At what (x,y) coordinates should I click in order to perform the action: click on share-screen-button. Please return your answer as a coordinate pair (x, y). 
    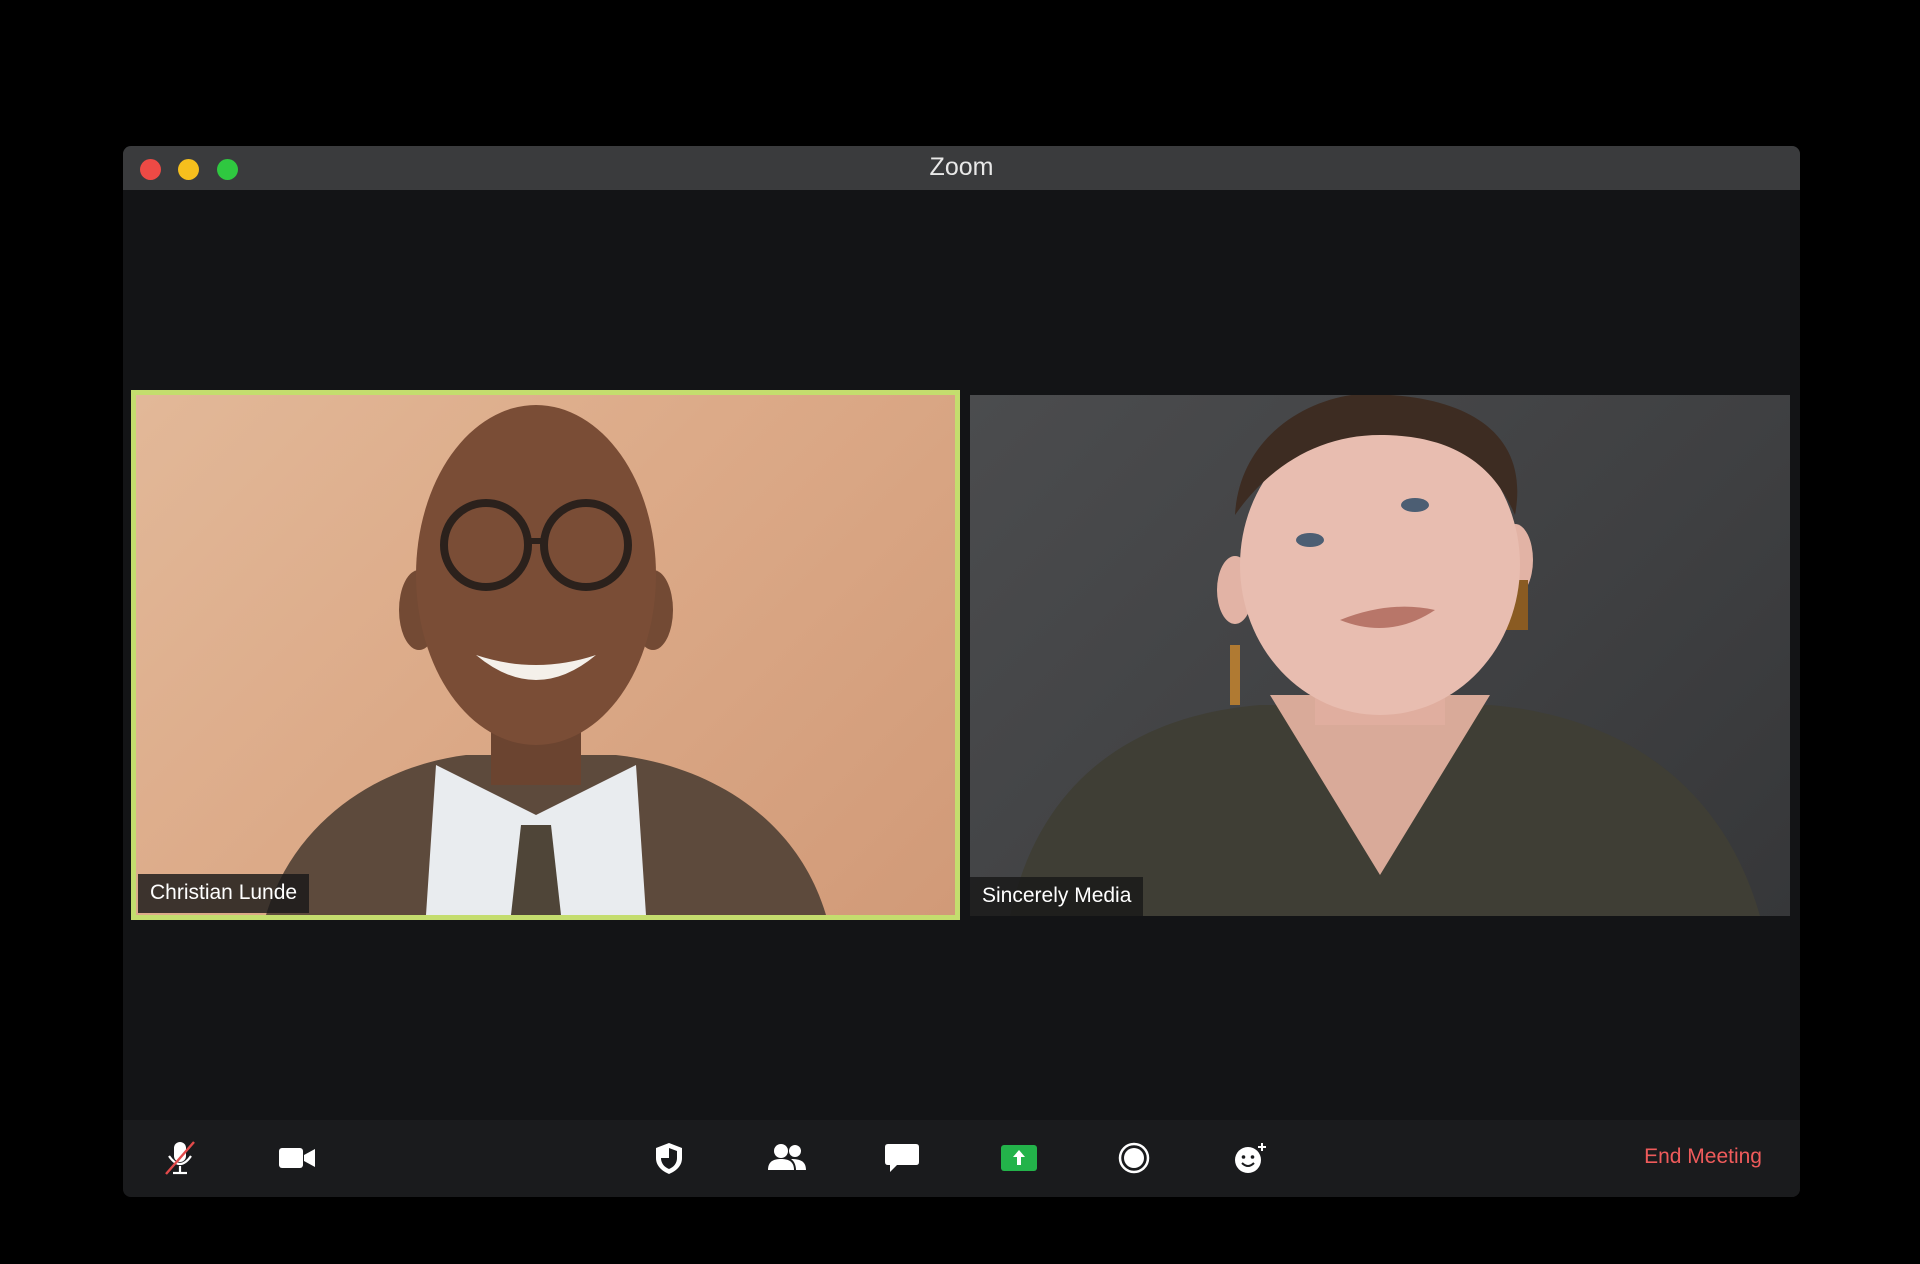
    Looking at the image, I should click on (1019, 1158).